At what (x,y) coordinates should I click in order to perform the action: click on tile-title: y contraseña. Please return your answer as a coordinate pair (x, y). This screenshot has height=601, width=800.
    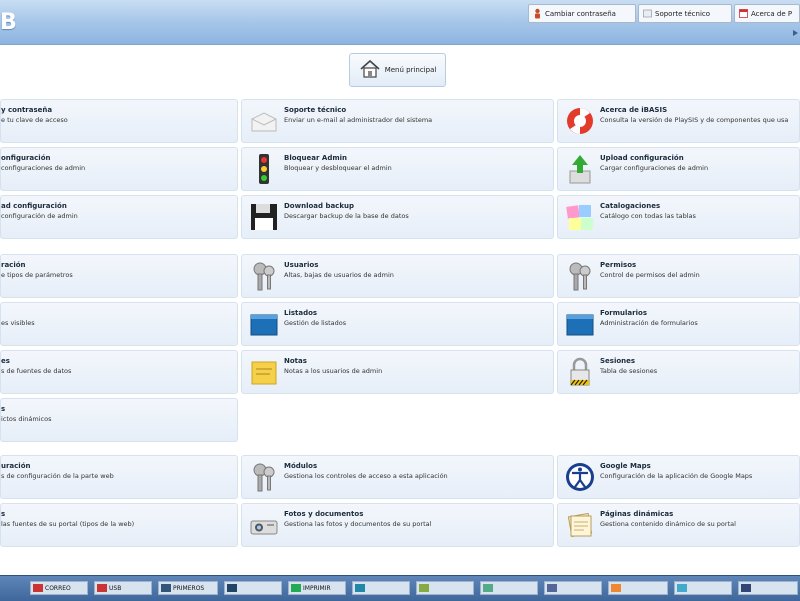
    Looking at the image, I should click on (27, 110).